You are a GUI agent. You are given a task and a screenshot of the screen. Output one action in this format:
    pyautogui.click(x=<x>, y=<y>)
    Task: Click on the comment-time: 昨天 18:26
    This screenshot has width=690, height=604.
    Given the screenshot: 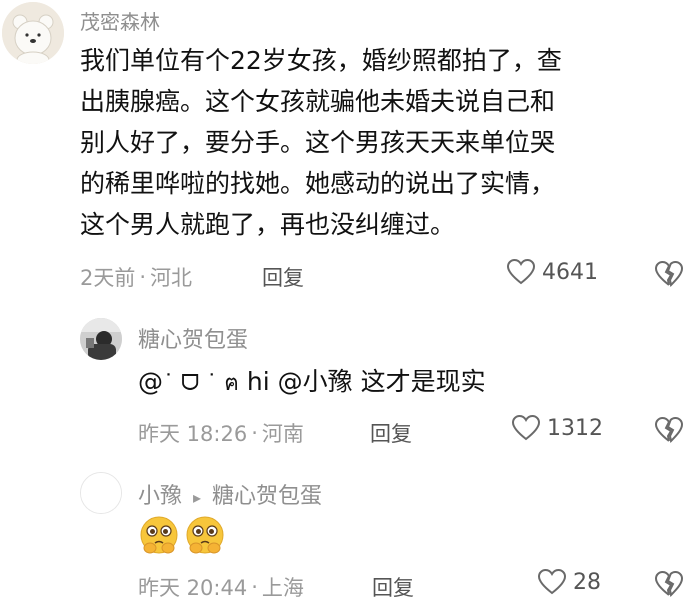 What is the action you would take?
    pyautogui.click(x=193, y=434)
    